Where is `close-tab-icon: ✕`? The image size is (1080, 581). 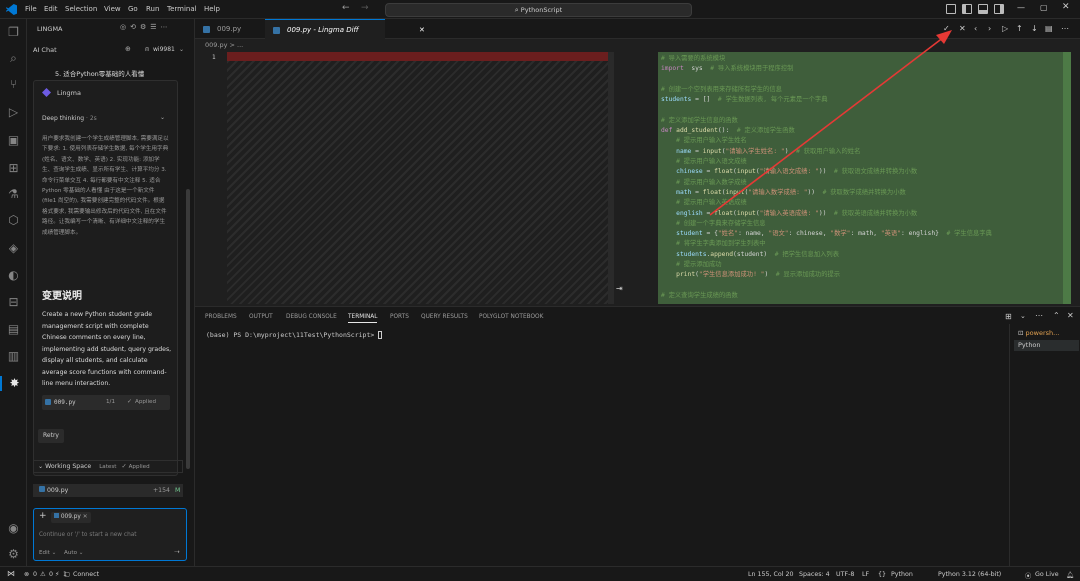
close-tab-icon: ✕ is located at coordinates (422, 30).